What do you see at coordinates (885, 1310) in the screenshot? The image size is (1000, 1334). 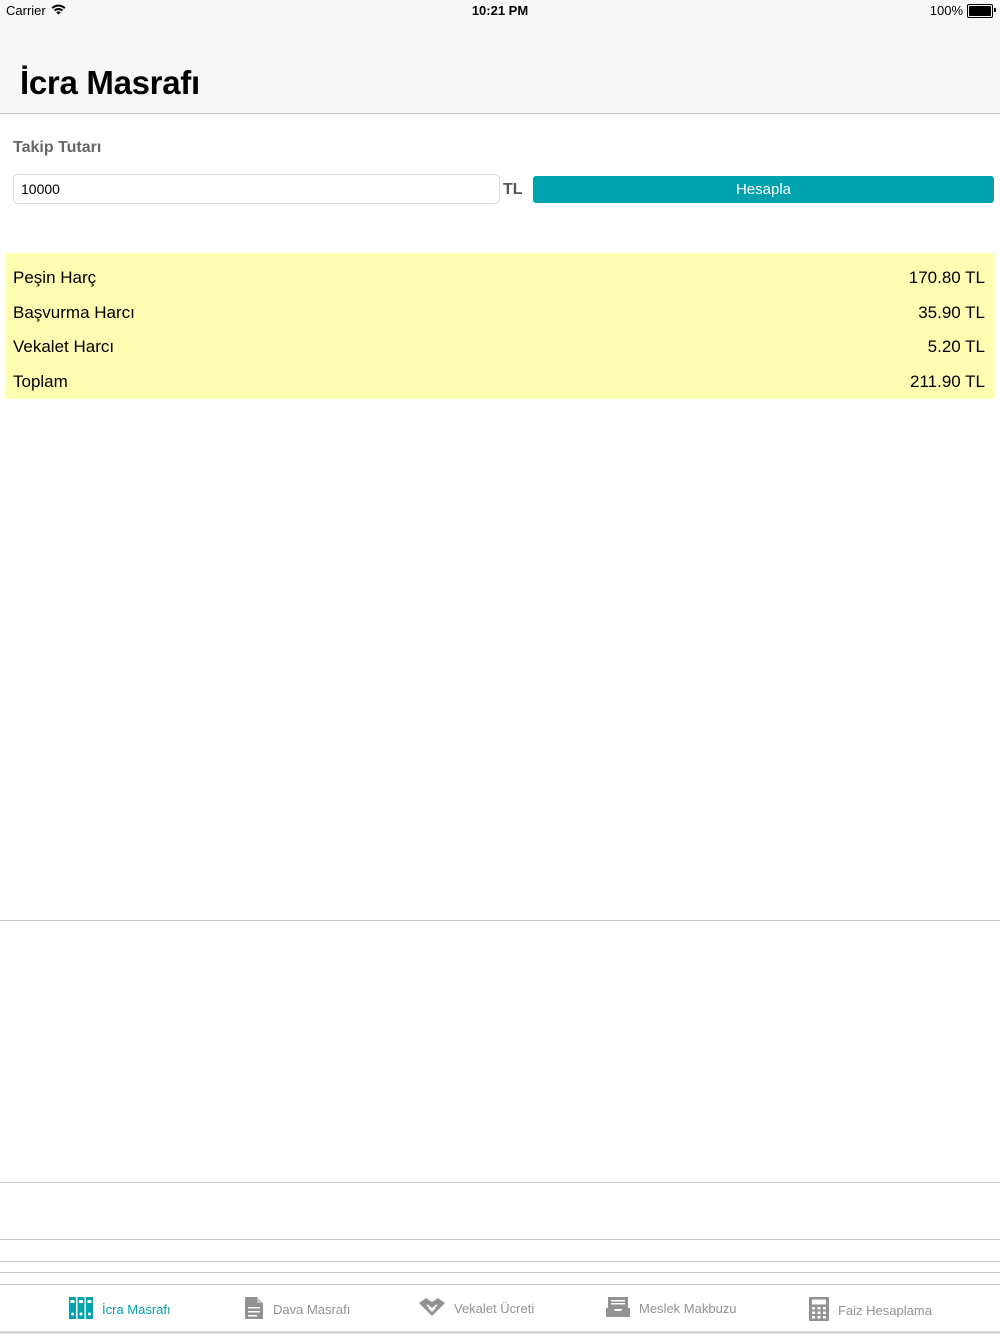 I see `tab-label: Faiz Hesaplama` at bounding box center [885, 1310].